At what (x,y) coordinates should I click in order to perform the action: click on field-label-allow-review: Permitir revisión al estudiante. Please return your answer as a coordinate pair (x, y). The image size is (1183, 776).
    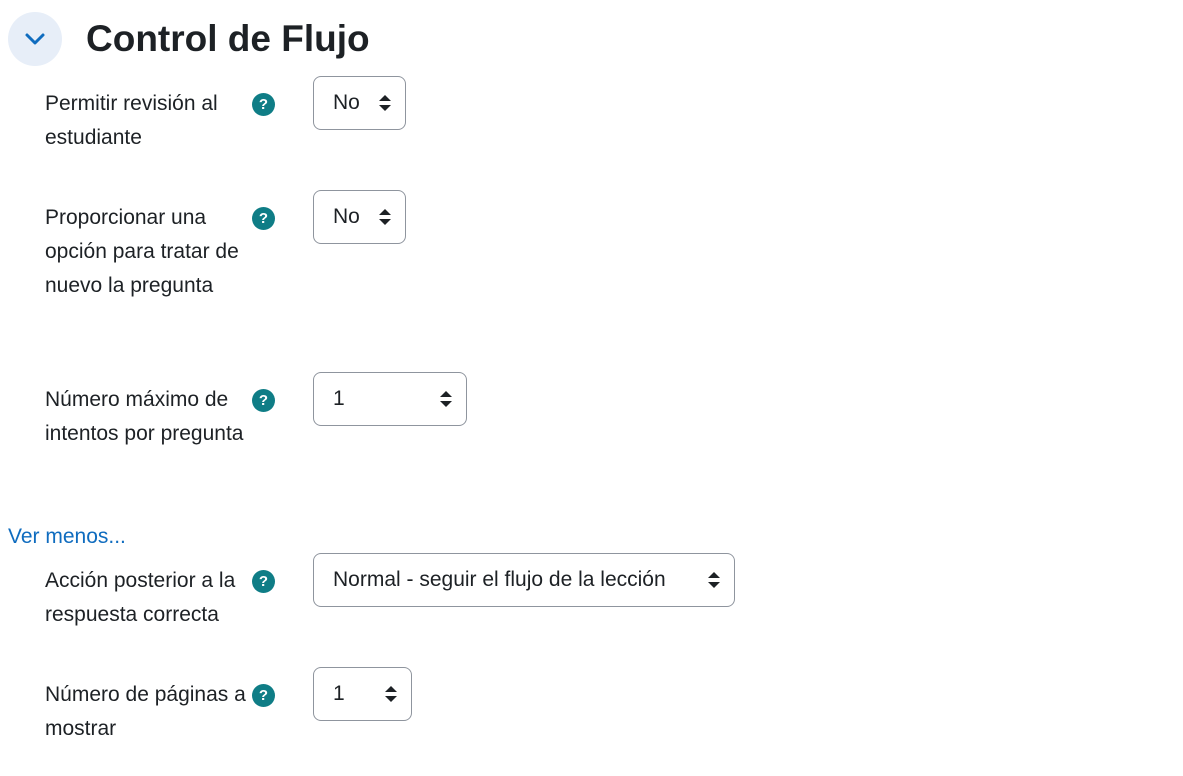
    Looking at the image, I should click on (131, 120).